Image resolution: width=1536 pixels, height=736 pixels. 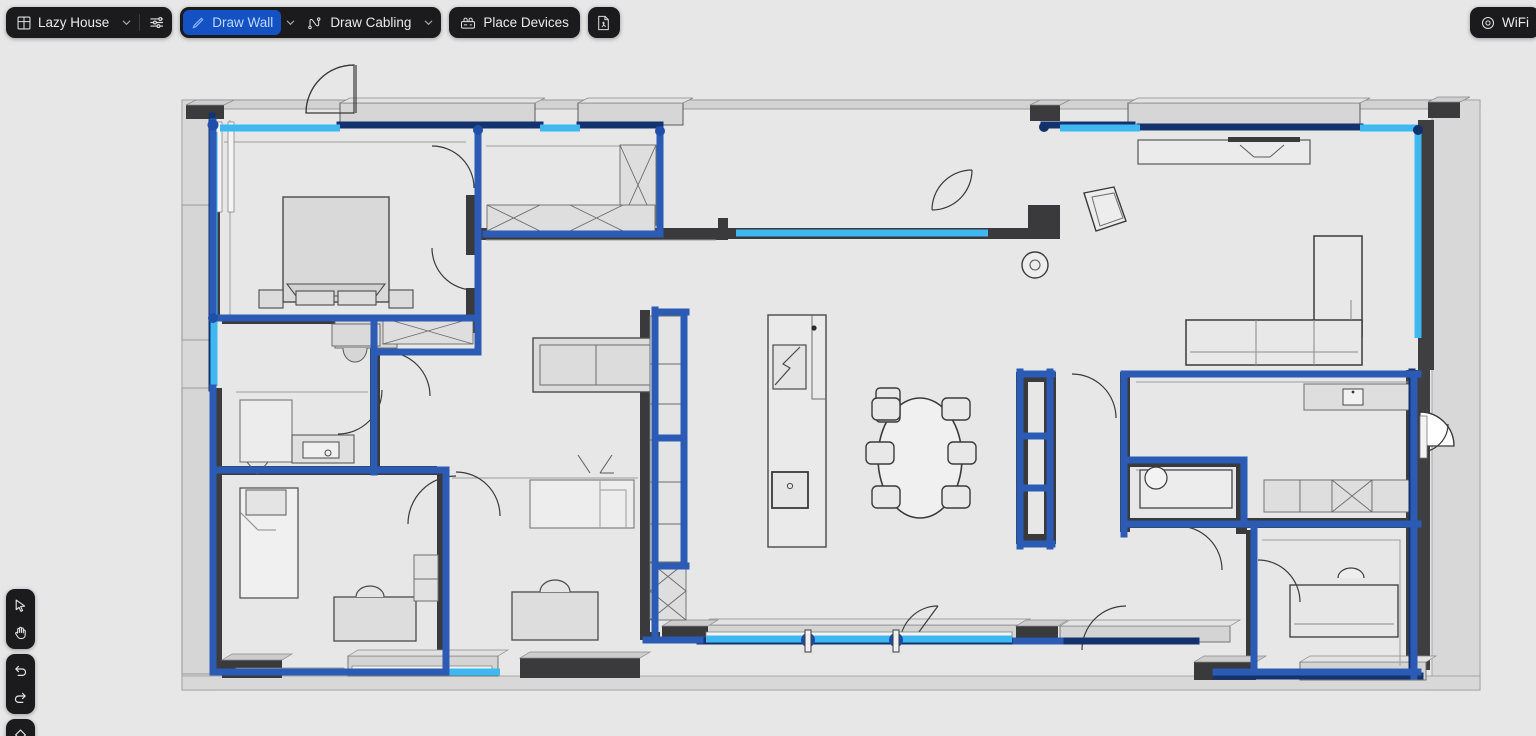 I want to click on select-tool-button, so click(x=20, y=605).